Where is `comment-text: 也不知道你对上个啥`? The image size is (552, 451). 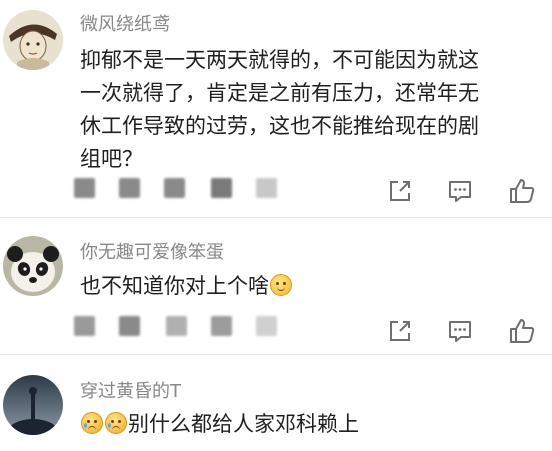
comment-text: 也不知道你对上个啥 is located at coordinates (311, 286).